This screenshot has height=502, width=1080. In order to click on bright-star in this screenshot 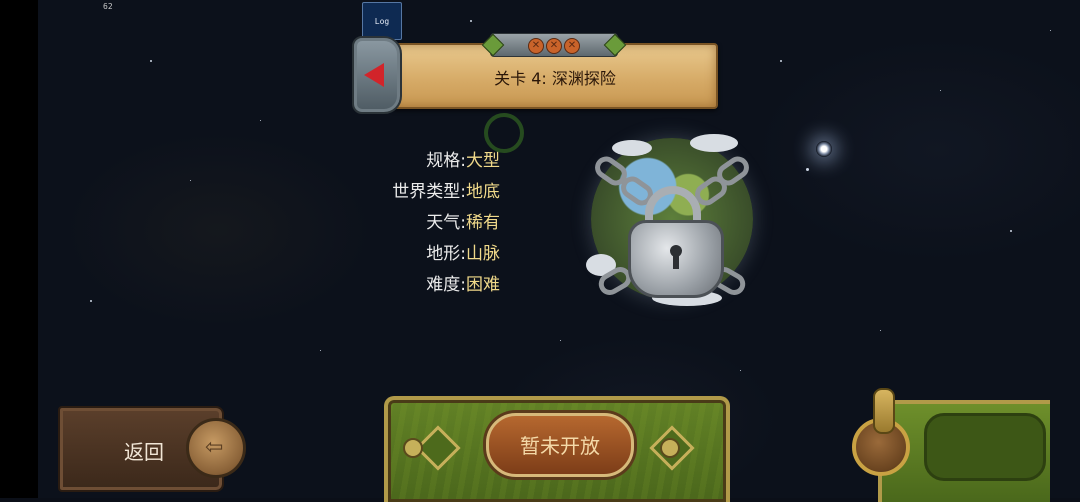, I will do `click(824, 149)`.